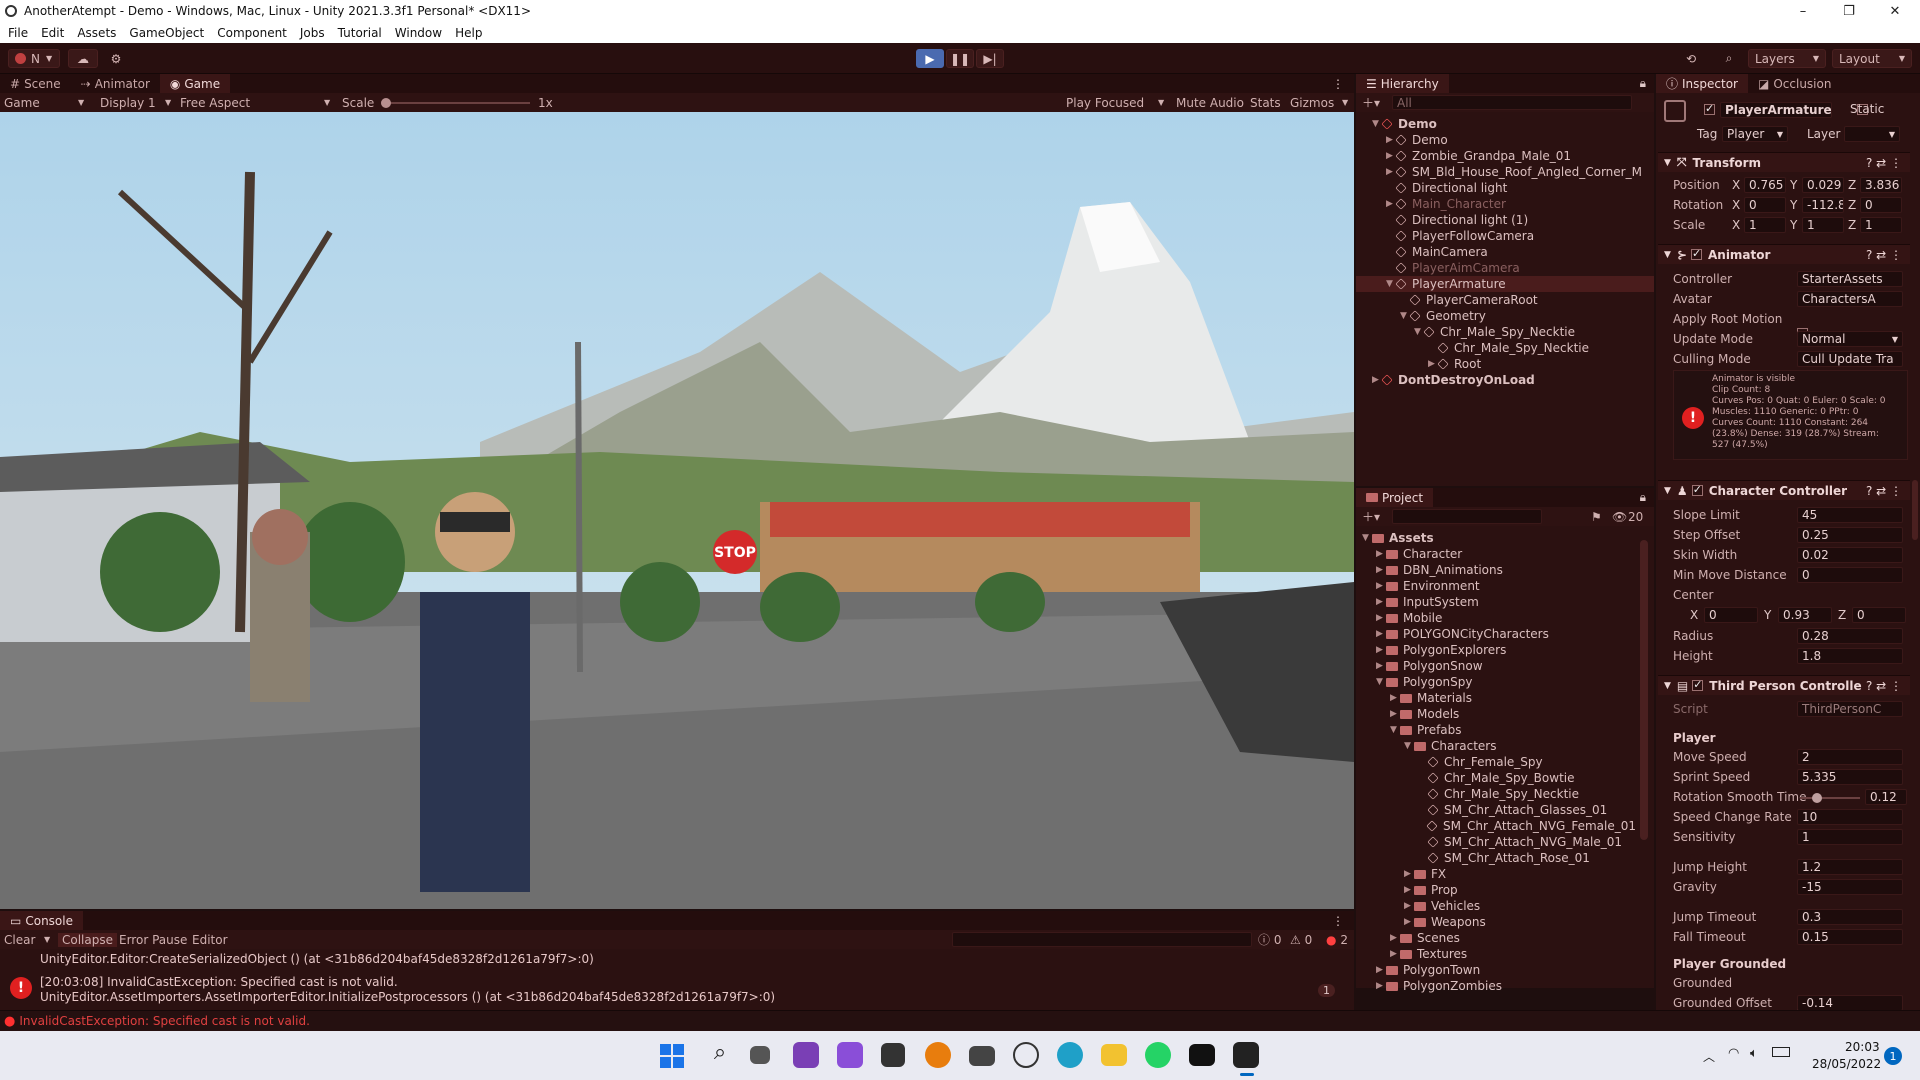 The width and height of the screenshot is (1920, 1080). I want to click on tpc-field-value: 0.15, so click(1850, 937).